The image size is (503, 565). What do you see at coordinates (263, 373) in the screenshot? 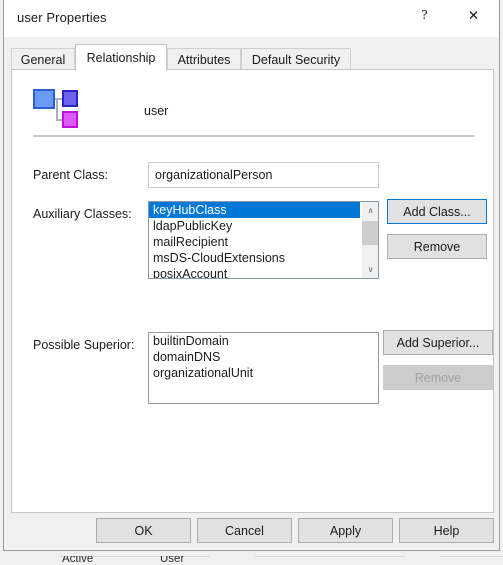
I see `list-item: organizationalUnit` at bounding box center [263, 373].